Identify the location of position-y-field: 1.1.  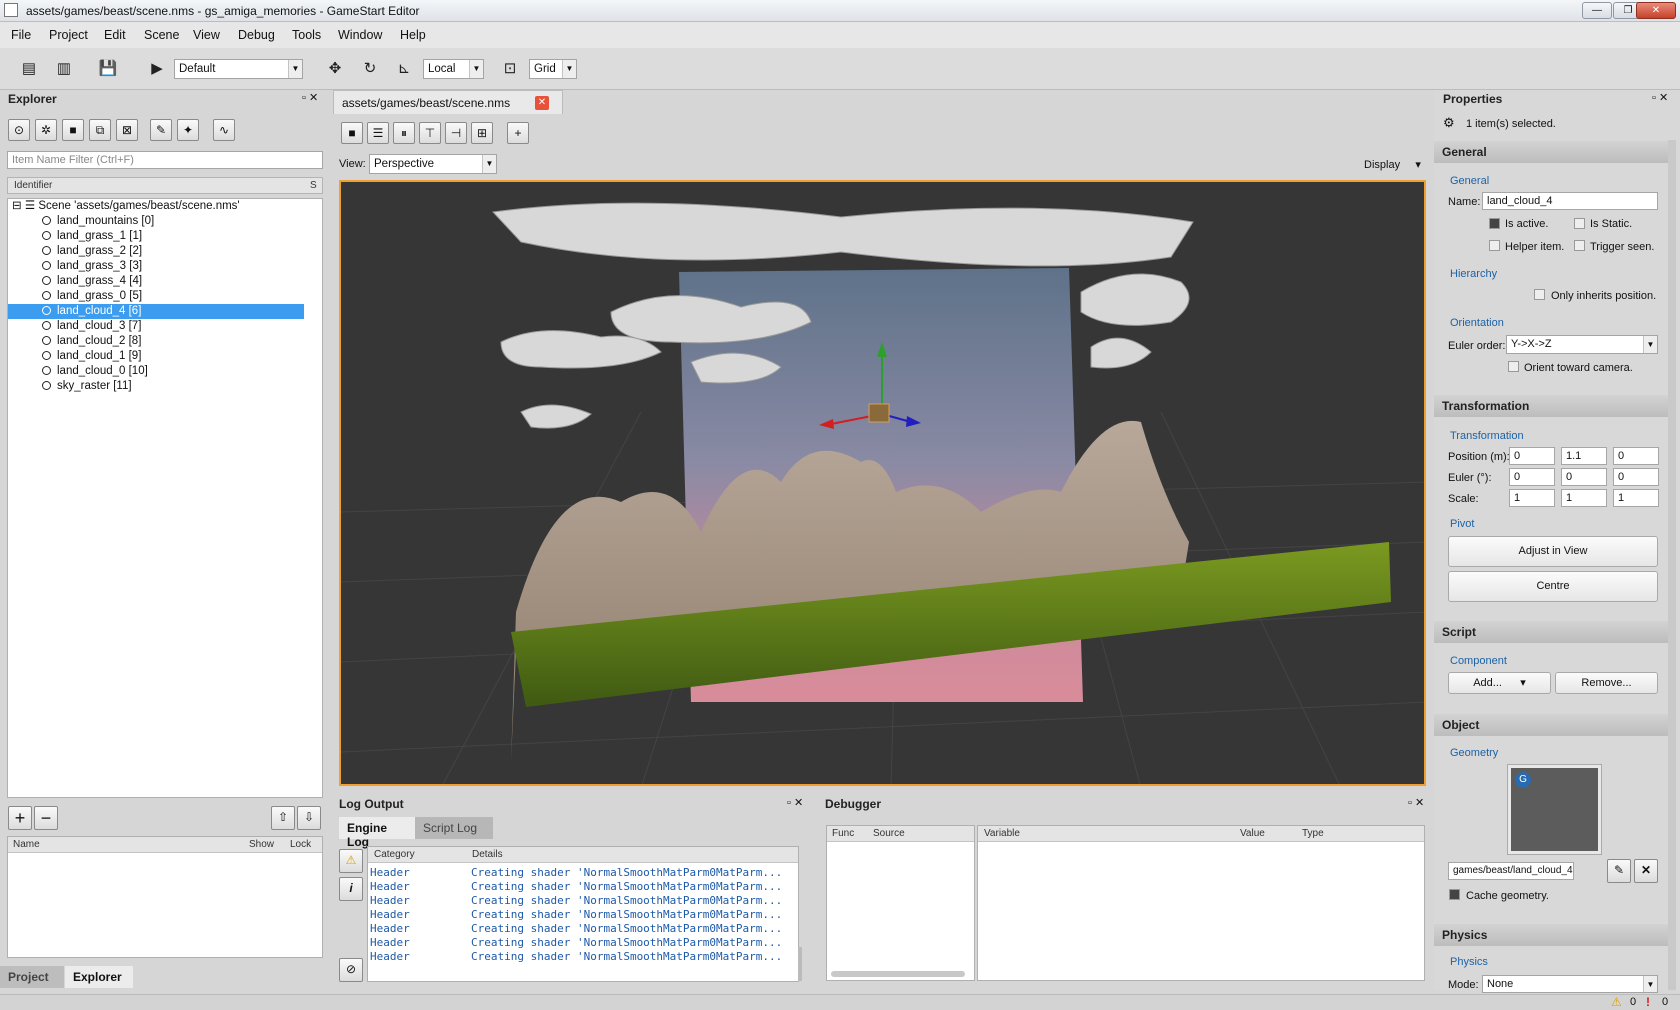
(1584, 456).